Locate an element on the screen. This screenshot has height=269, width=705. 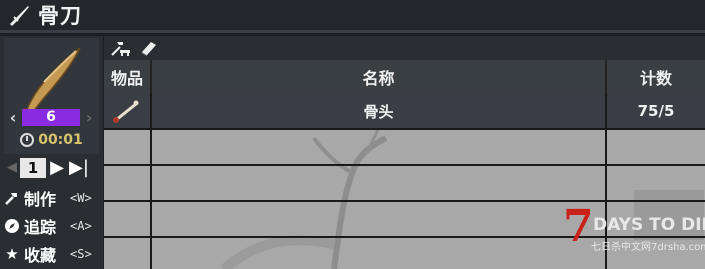
recipe-title: 骨刀 is located at coordinates (60, 16).